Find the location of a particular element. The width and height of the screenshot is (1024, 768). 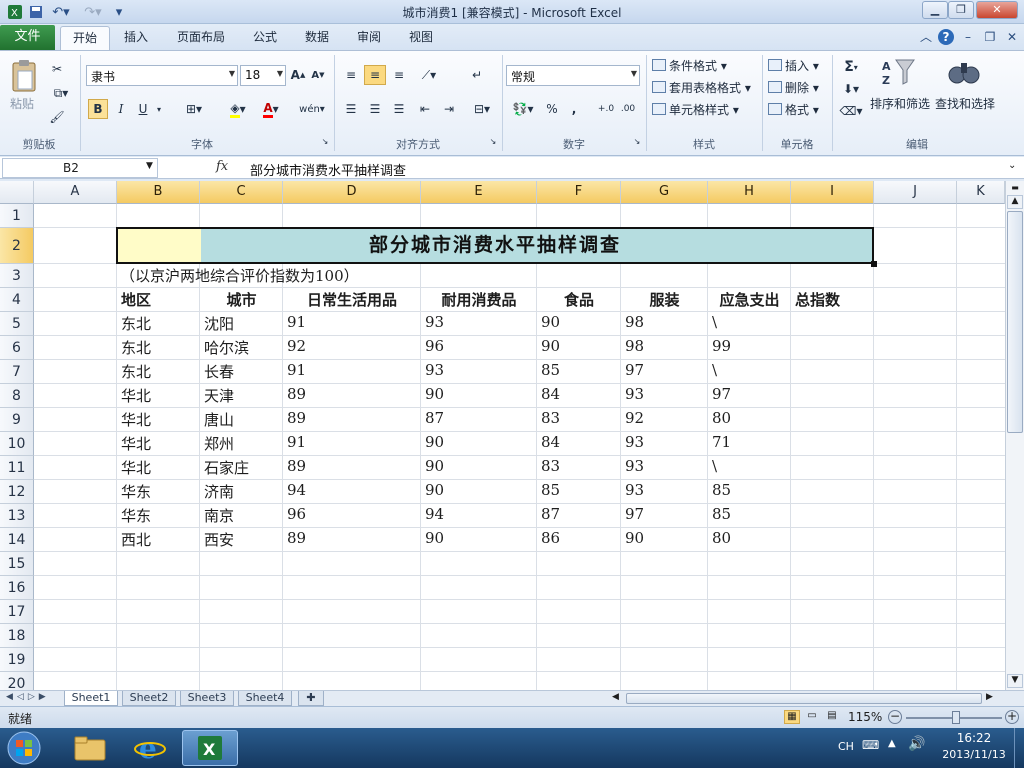

row-header-5: 5 is located at coordinates (17, 324).